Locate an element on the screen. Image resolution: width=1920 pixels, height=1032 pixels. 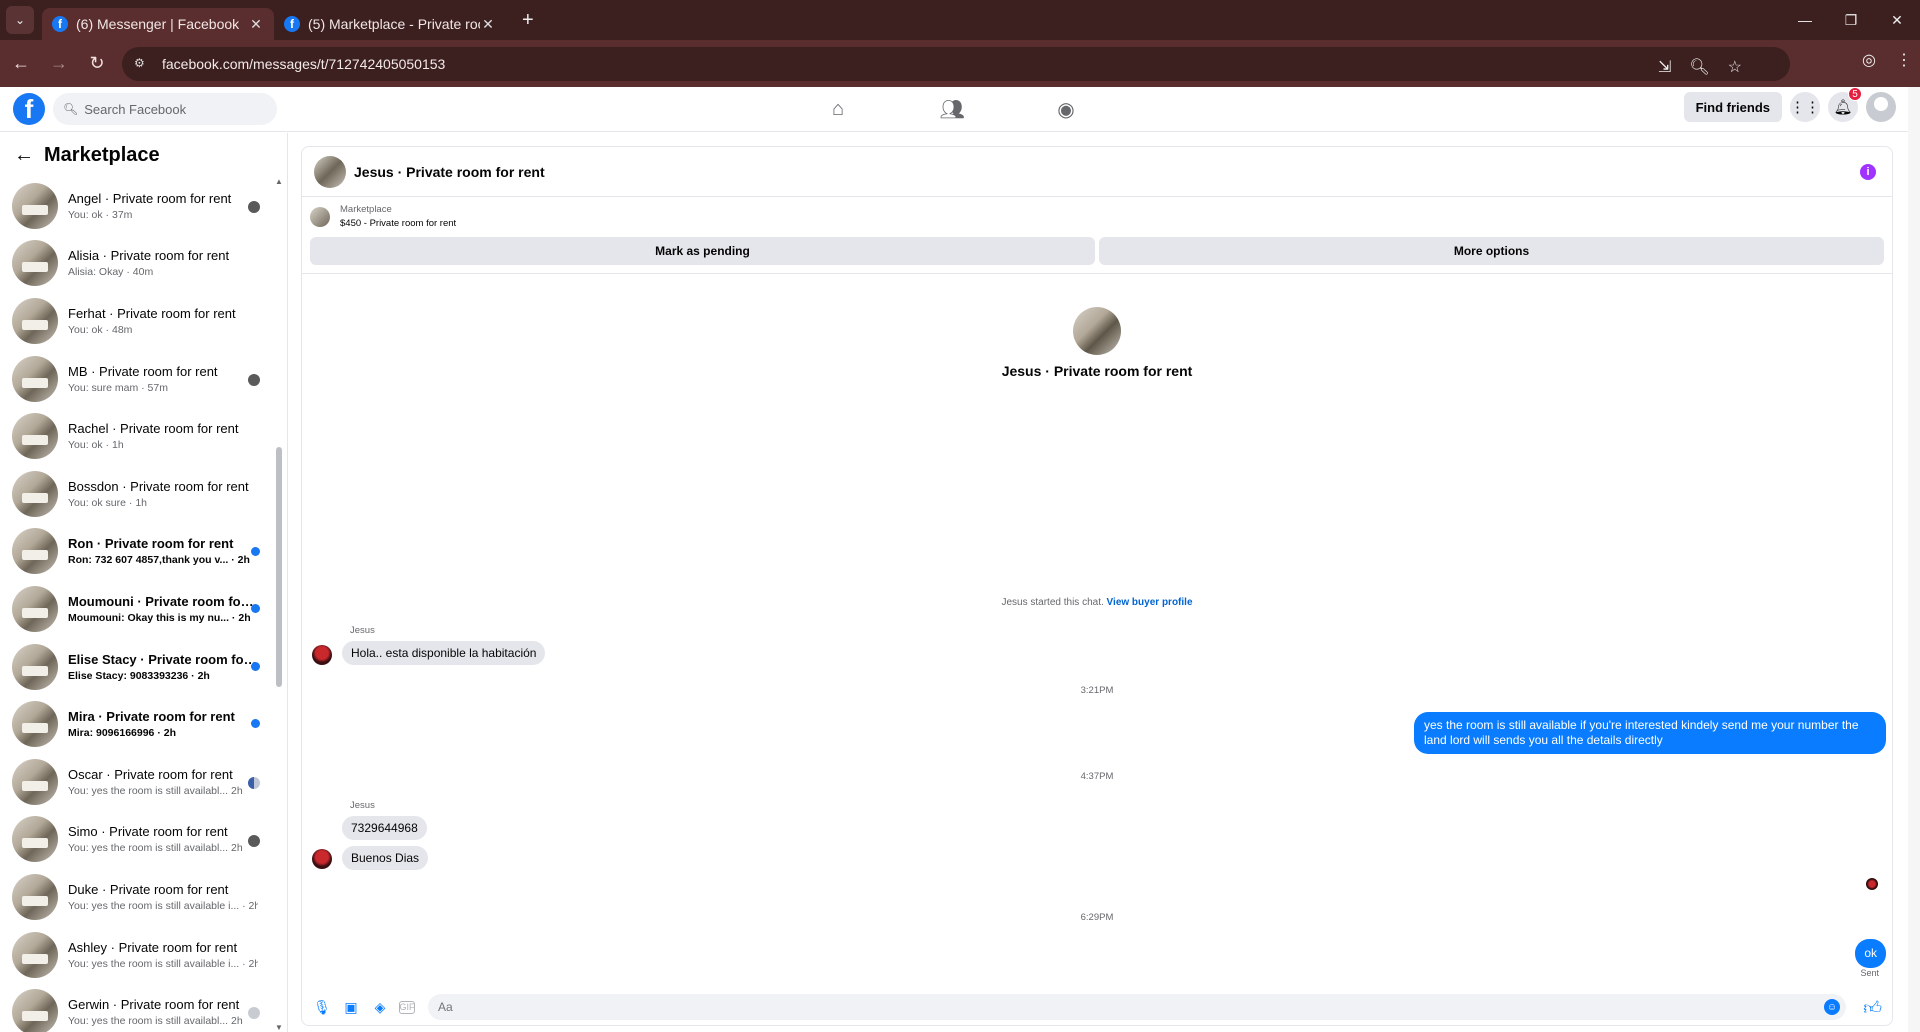
profile-icon: ◎ is located at coordinates (1869, 60).